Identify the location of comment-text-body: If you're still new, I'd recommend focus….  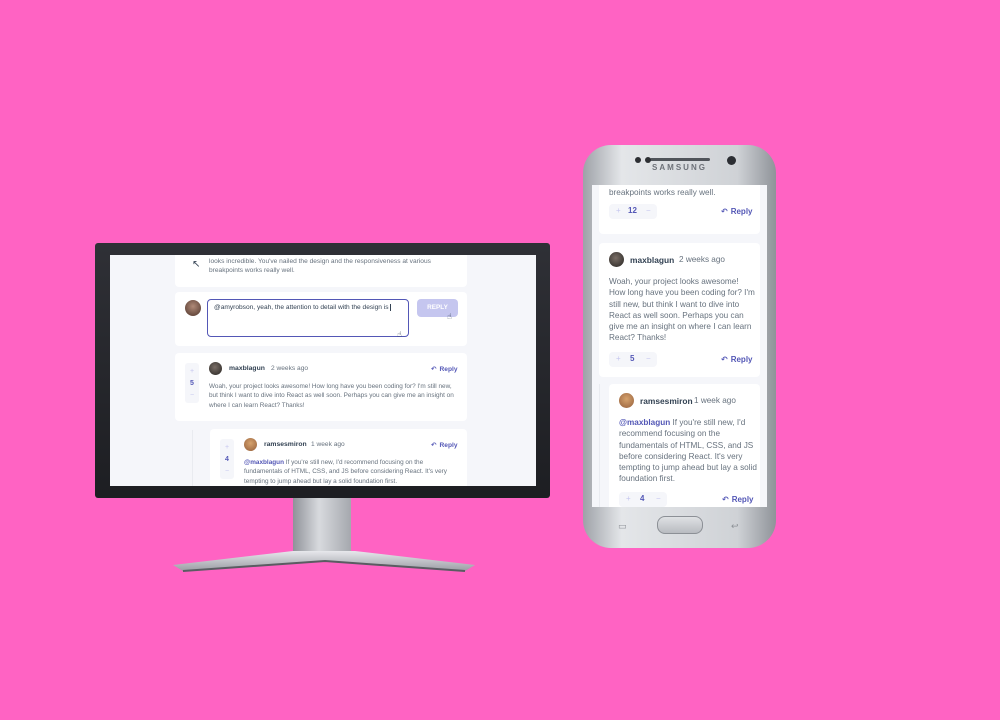
(688, 451).